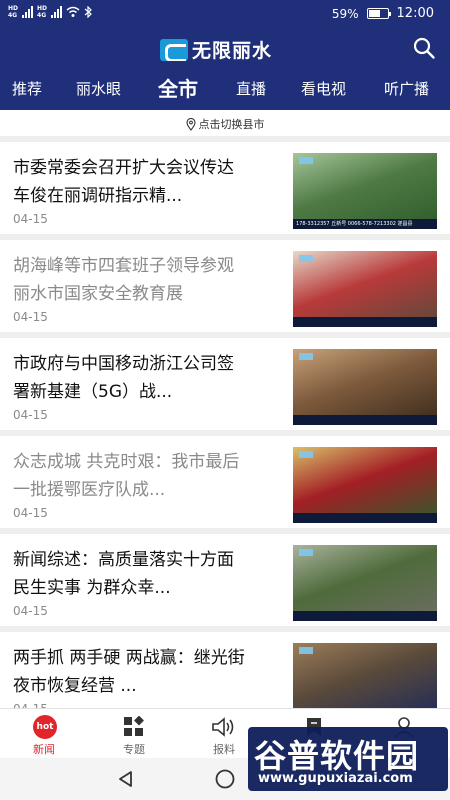  I want to click on clock: 12:00, so click(415, 13).